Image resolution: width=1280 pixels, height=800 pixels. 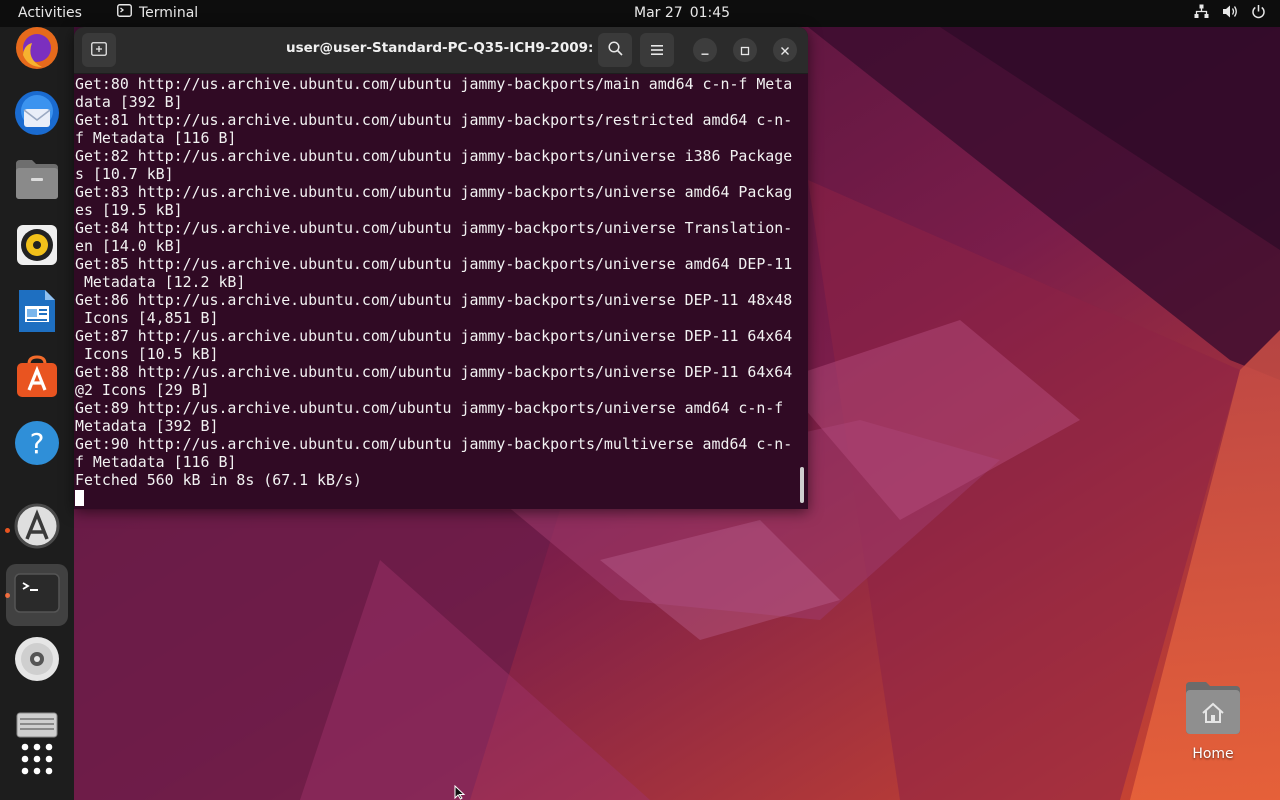 What do you see at coordinates (124, 174) in the screenshot?
I see `terminal-line: s [10.7 kB]` at bounding box center [124, 174].